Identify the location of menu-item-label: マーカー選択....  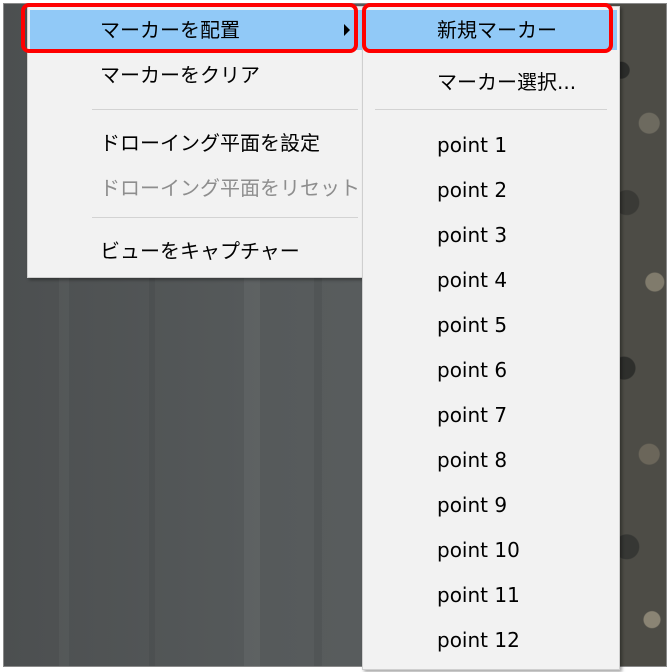
(507, 82).